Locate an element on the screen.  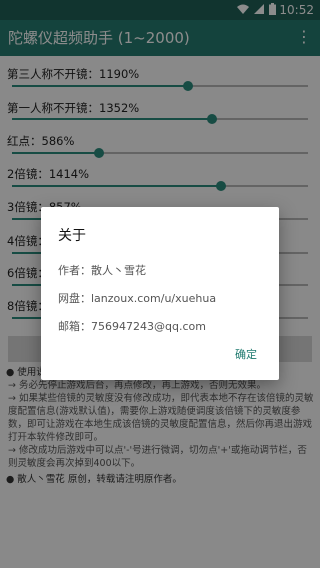
ok-button: 确定 is located at coordinates (246, 354).